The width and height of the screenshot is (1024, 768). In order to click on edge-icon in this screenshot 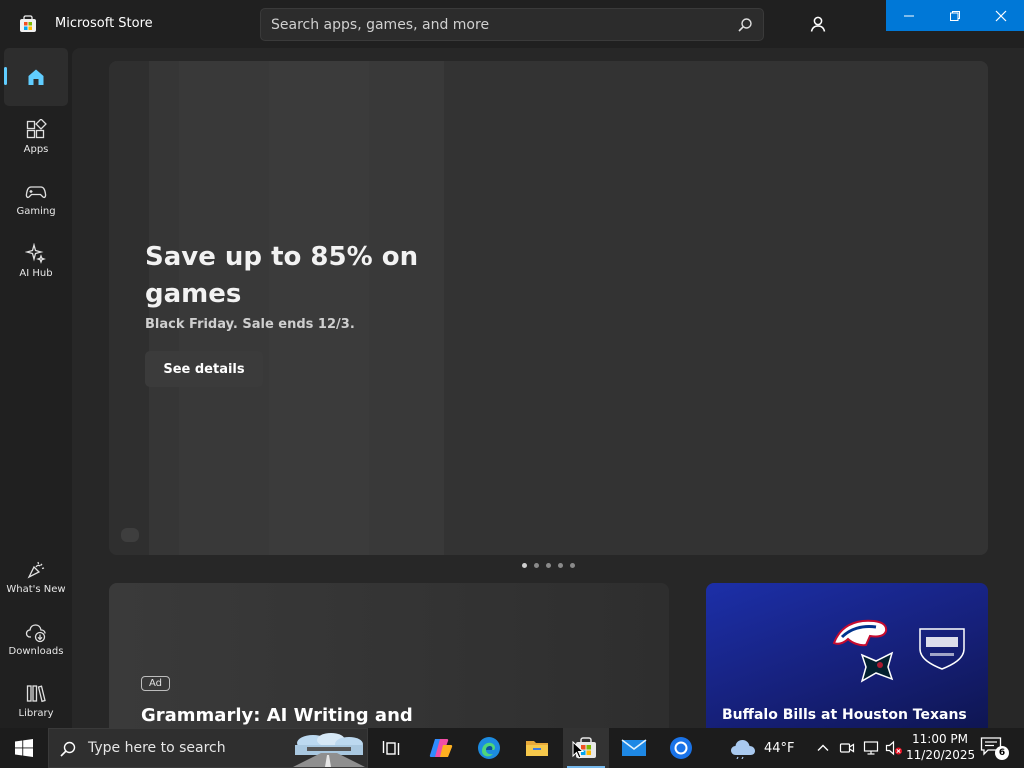, I will do `click(489, 748)`.